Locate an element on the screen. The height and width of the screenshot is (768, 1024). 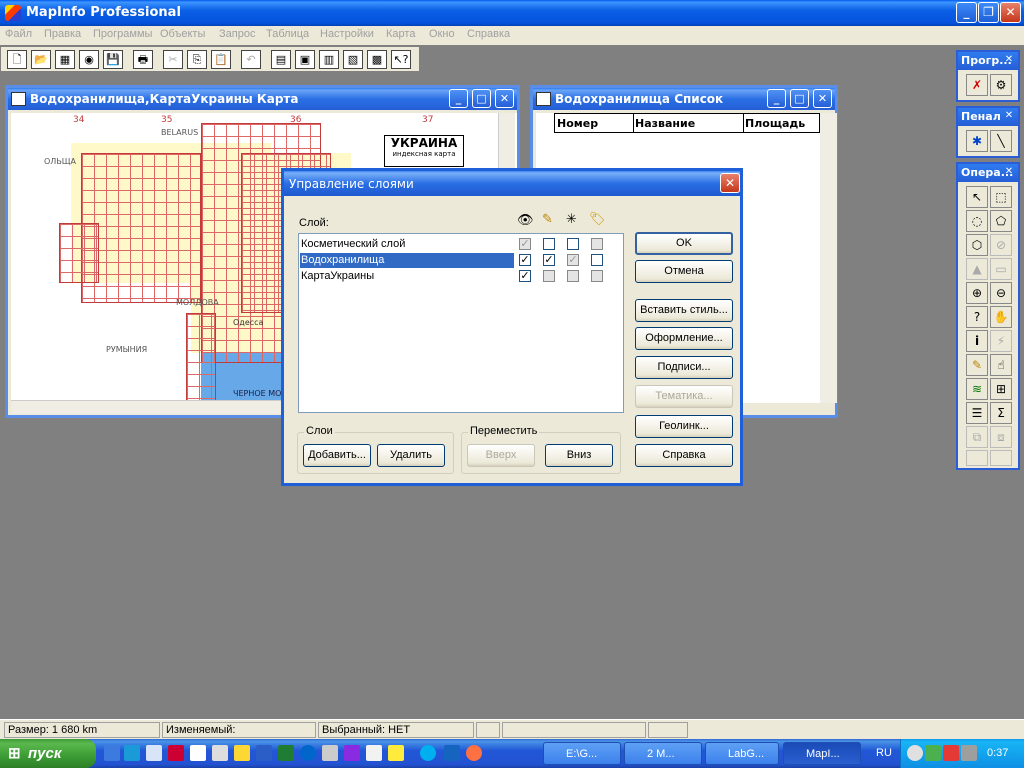
close-button: ✕ is located at coordinates (1010, 12).